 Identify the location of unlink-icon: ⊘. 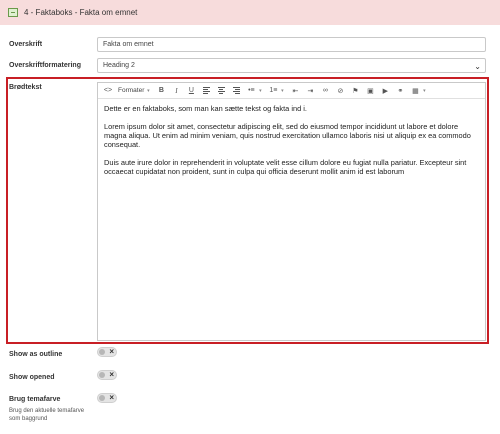
(340, 90).